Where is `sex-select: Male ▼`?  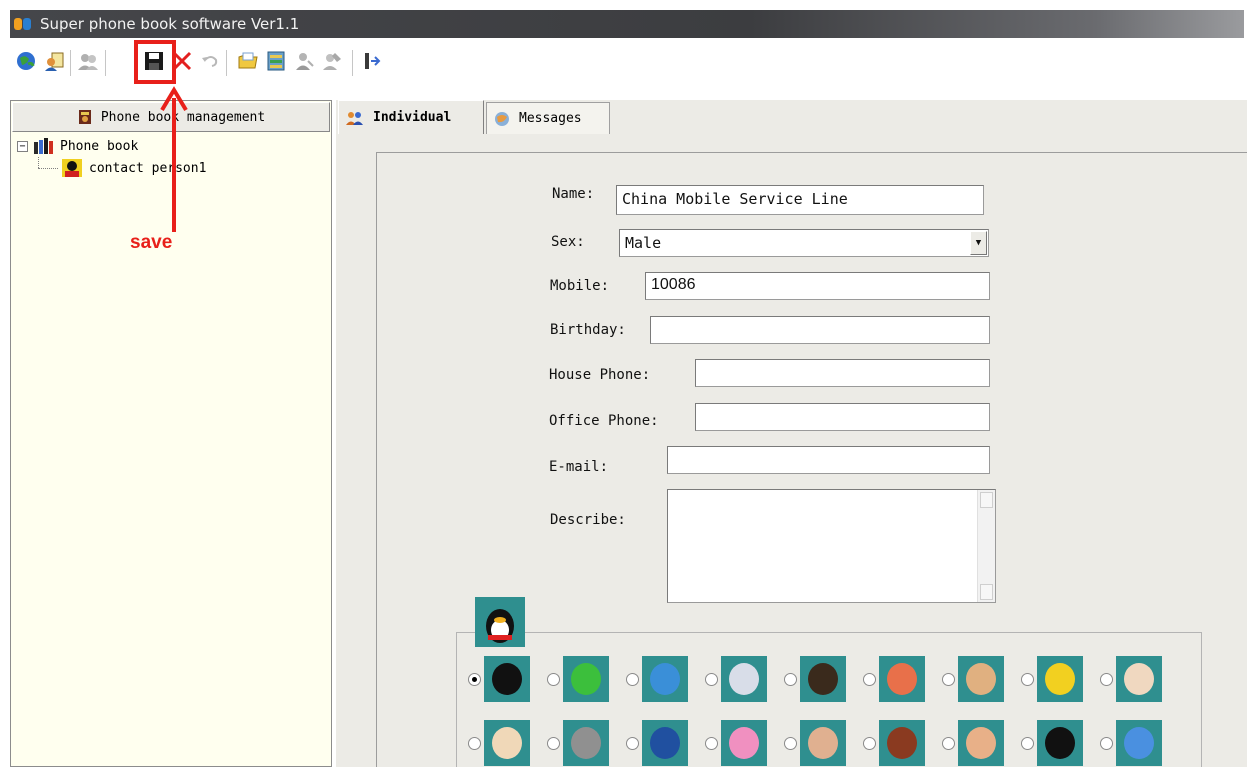 sex-select: Male ▼ is located at coordinates (804, 243).